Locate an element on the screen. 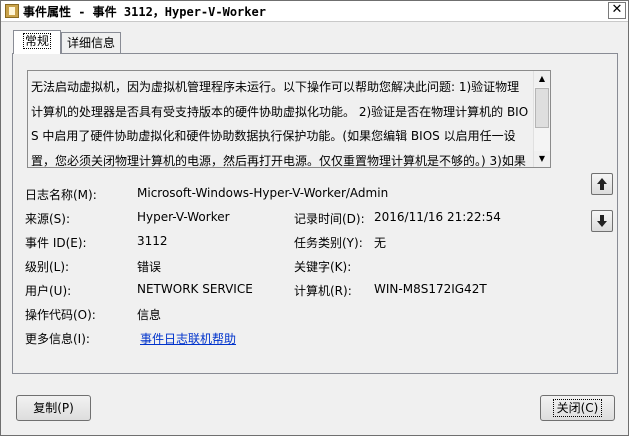  online-help-link: 事件日志联机帮助 is located at coordinates (188, 338).